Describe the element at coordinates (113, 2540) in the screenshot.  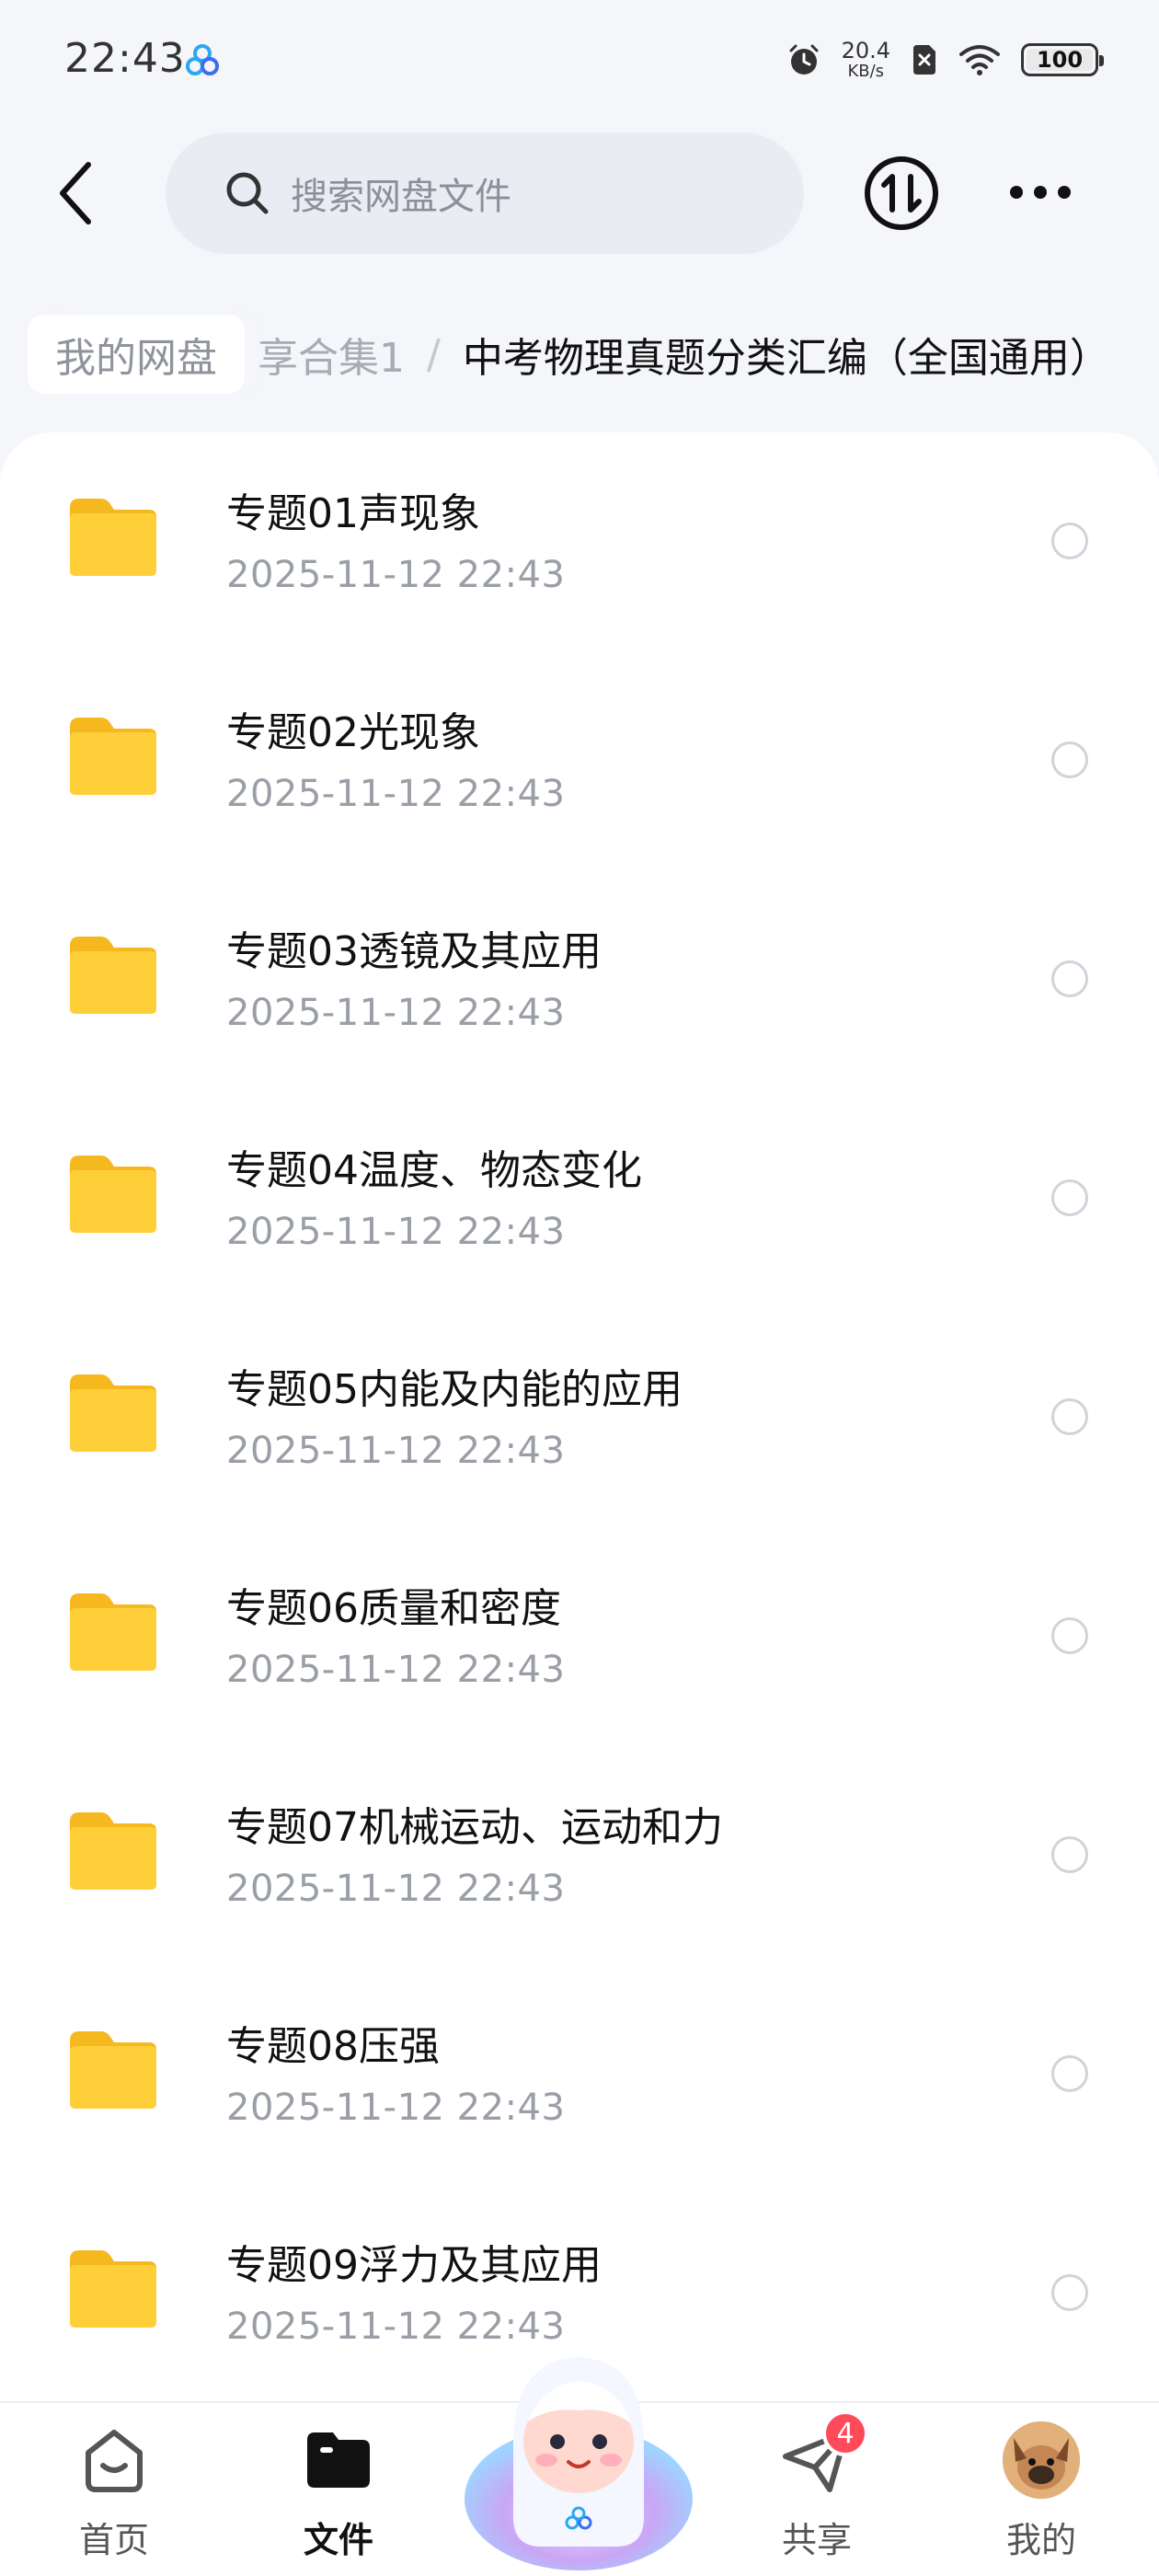
I see `nav-home-label: 首页` at that location.